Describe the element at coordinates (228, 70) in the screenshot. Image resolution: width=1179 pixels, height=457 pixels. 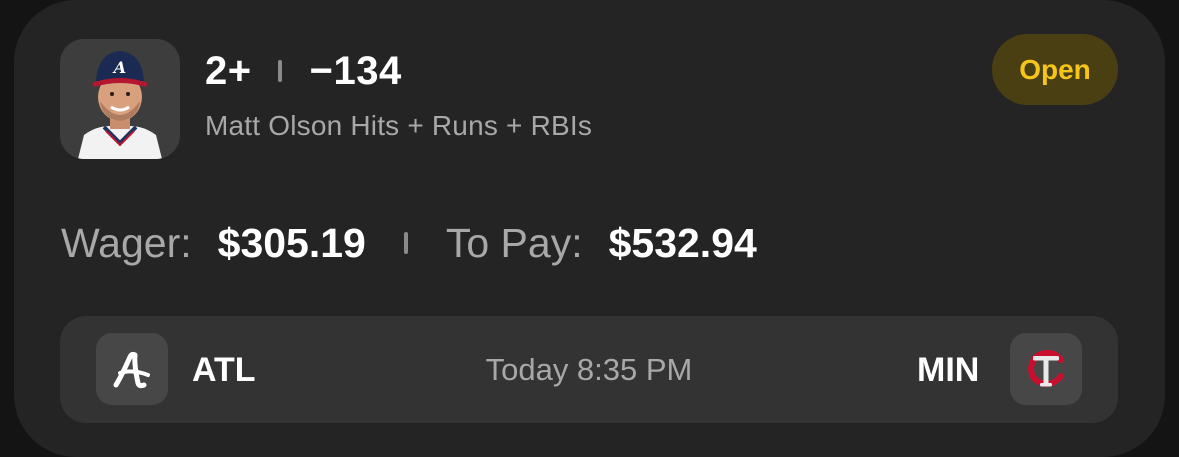
I see `bet-line: 2+` at that location.